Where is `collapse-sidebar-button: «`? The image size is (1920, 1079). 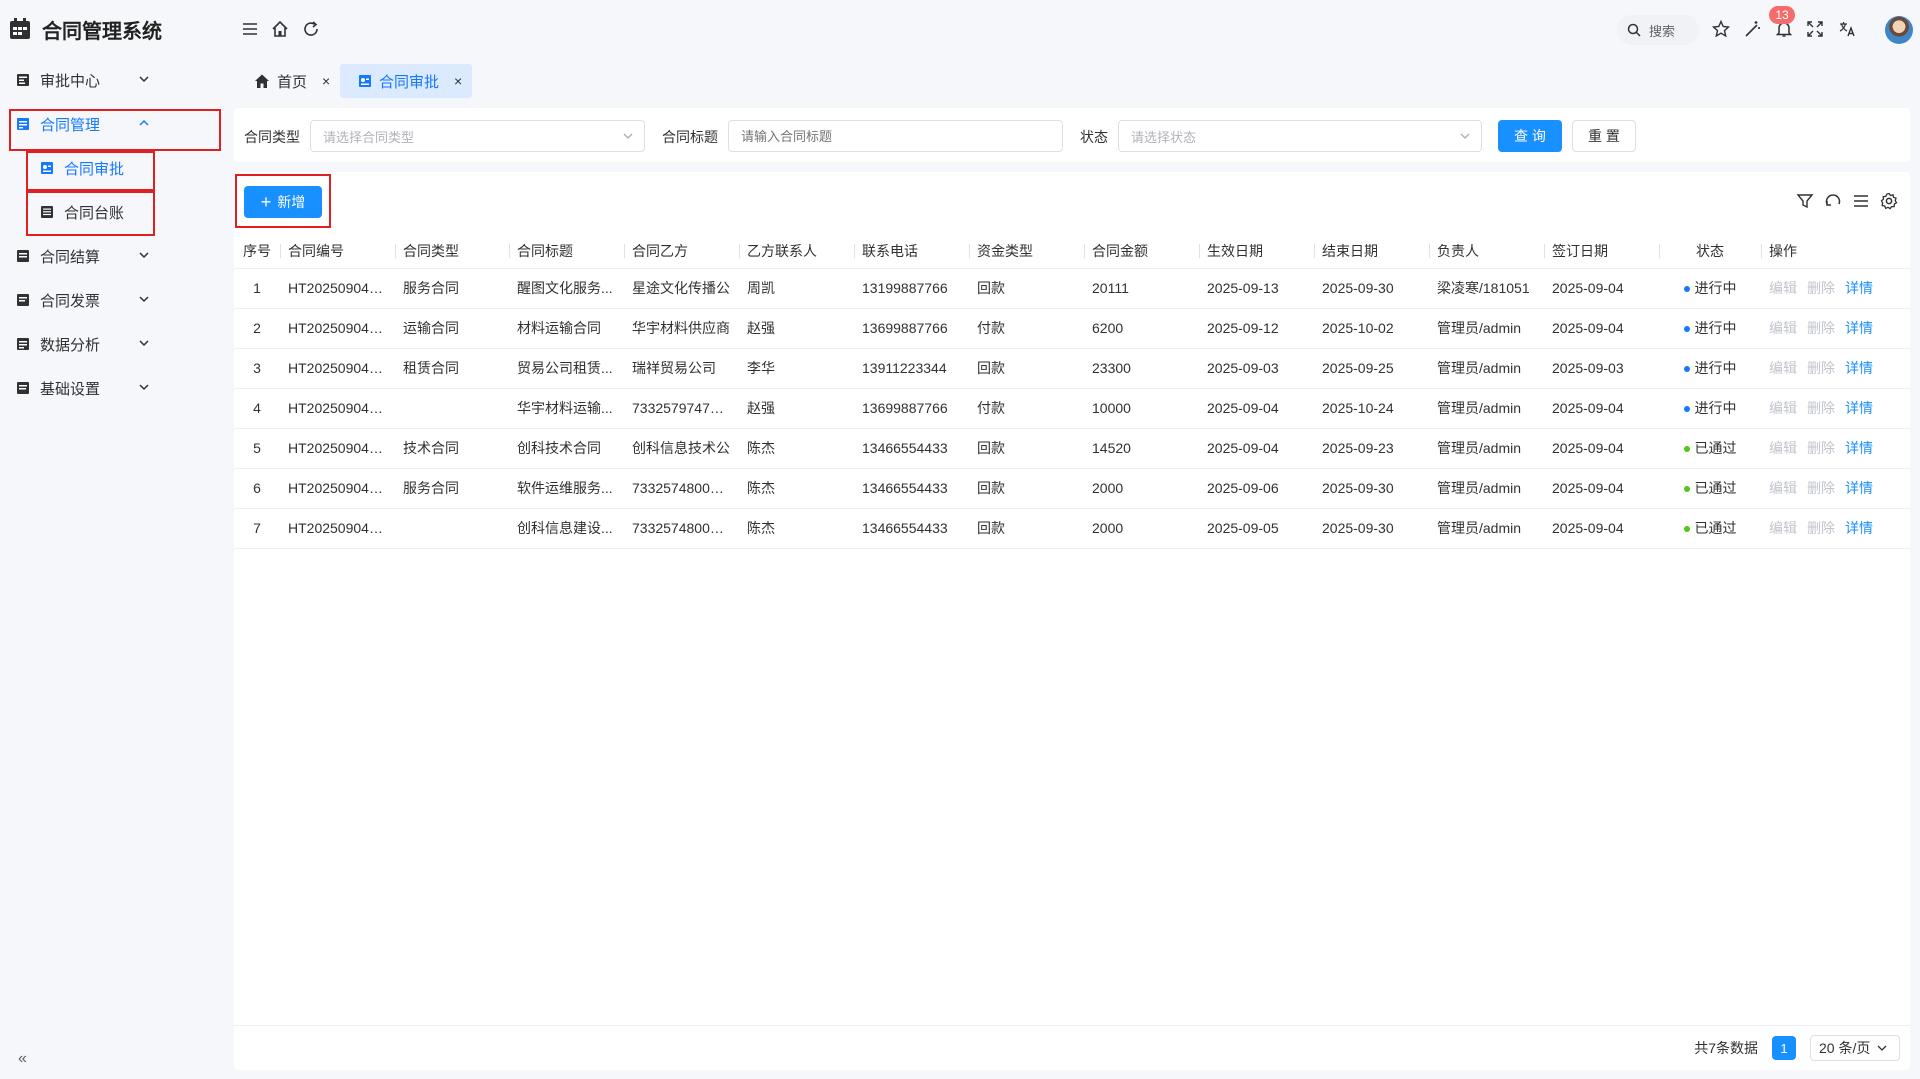
collapse-sidebar-button: « is located at coordinates (22, 1059).